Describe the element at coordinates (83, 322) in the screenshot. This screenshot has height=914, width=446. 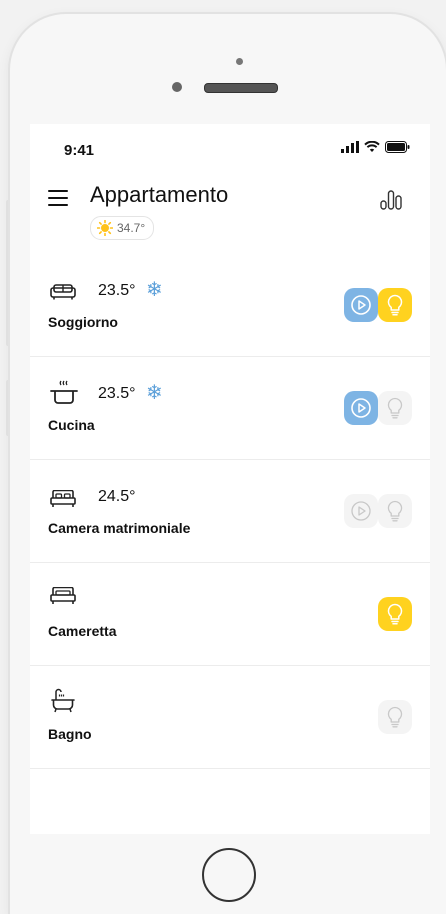
I see `room-name: Soggiorno` at that location.